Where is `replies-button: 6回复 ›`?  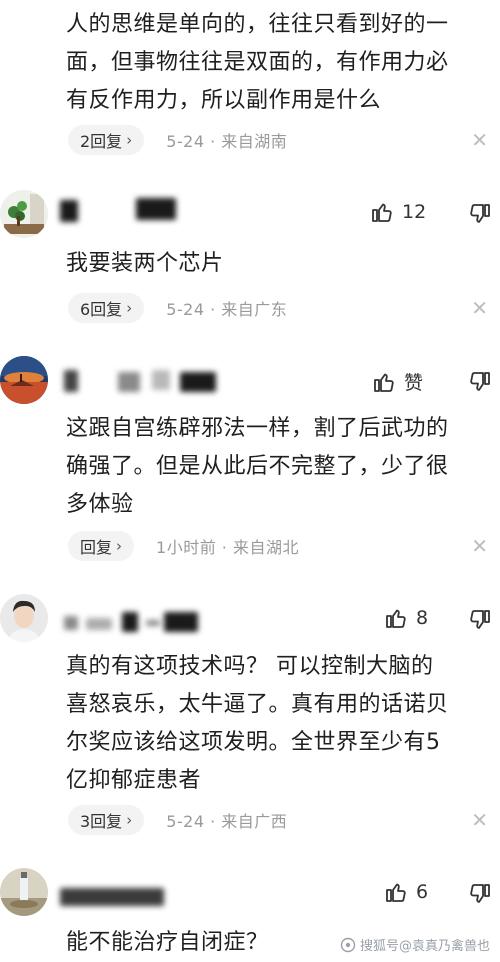 replies-button: 6回复 › is located at coordinates (106, 308).